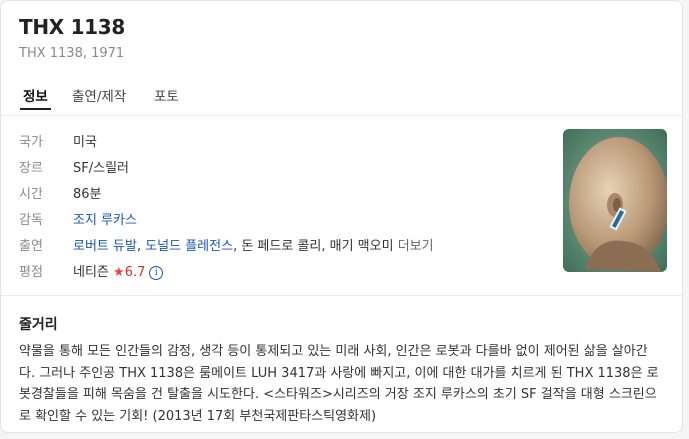  What do you see at coordinates (31, 168) in the screenshot?
I see `genre-label: 장르` at bounding box center [31, 168].